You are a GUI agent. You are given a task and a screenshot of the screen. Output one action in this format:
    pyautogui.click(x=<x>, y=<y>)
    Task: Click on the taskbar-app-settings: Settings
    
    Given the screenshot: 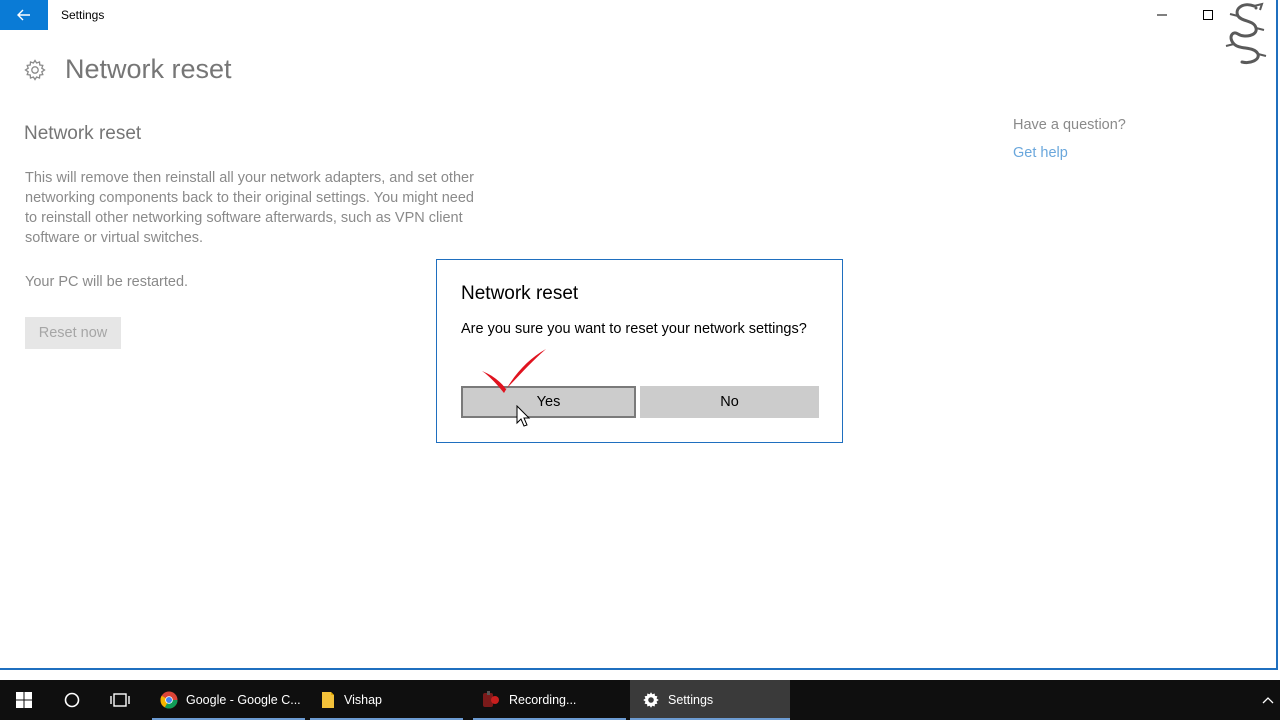 What is the action you would take?
    pyautogui.click(x=710, y=700)
    